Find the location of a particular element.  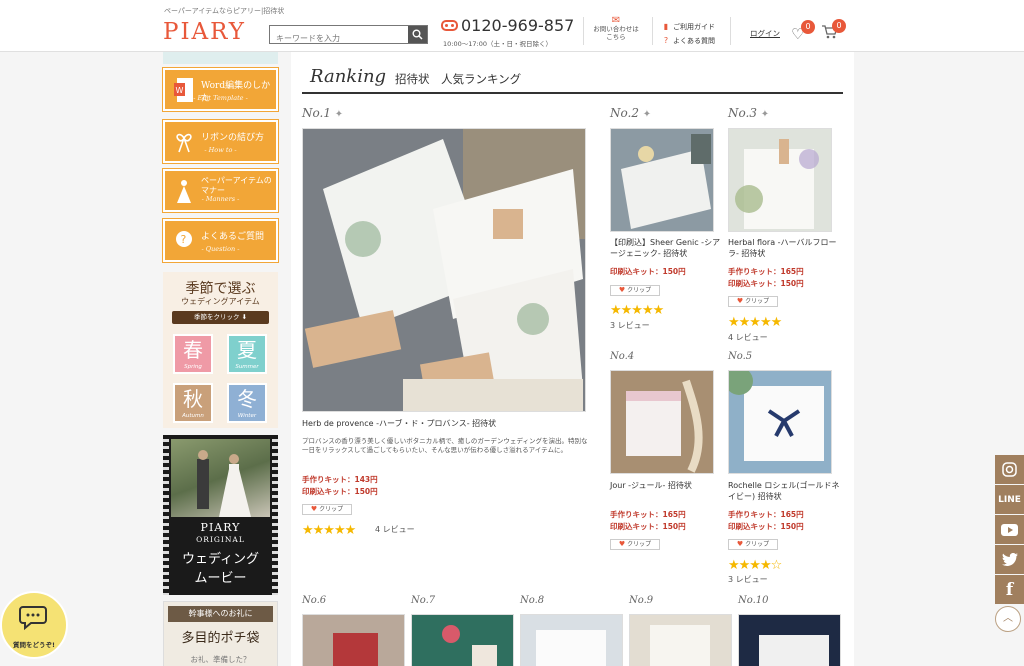

search-icon is located at coordinates (417, 34).